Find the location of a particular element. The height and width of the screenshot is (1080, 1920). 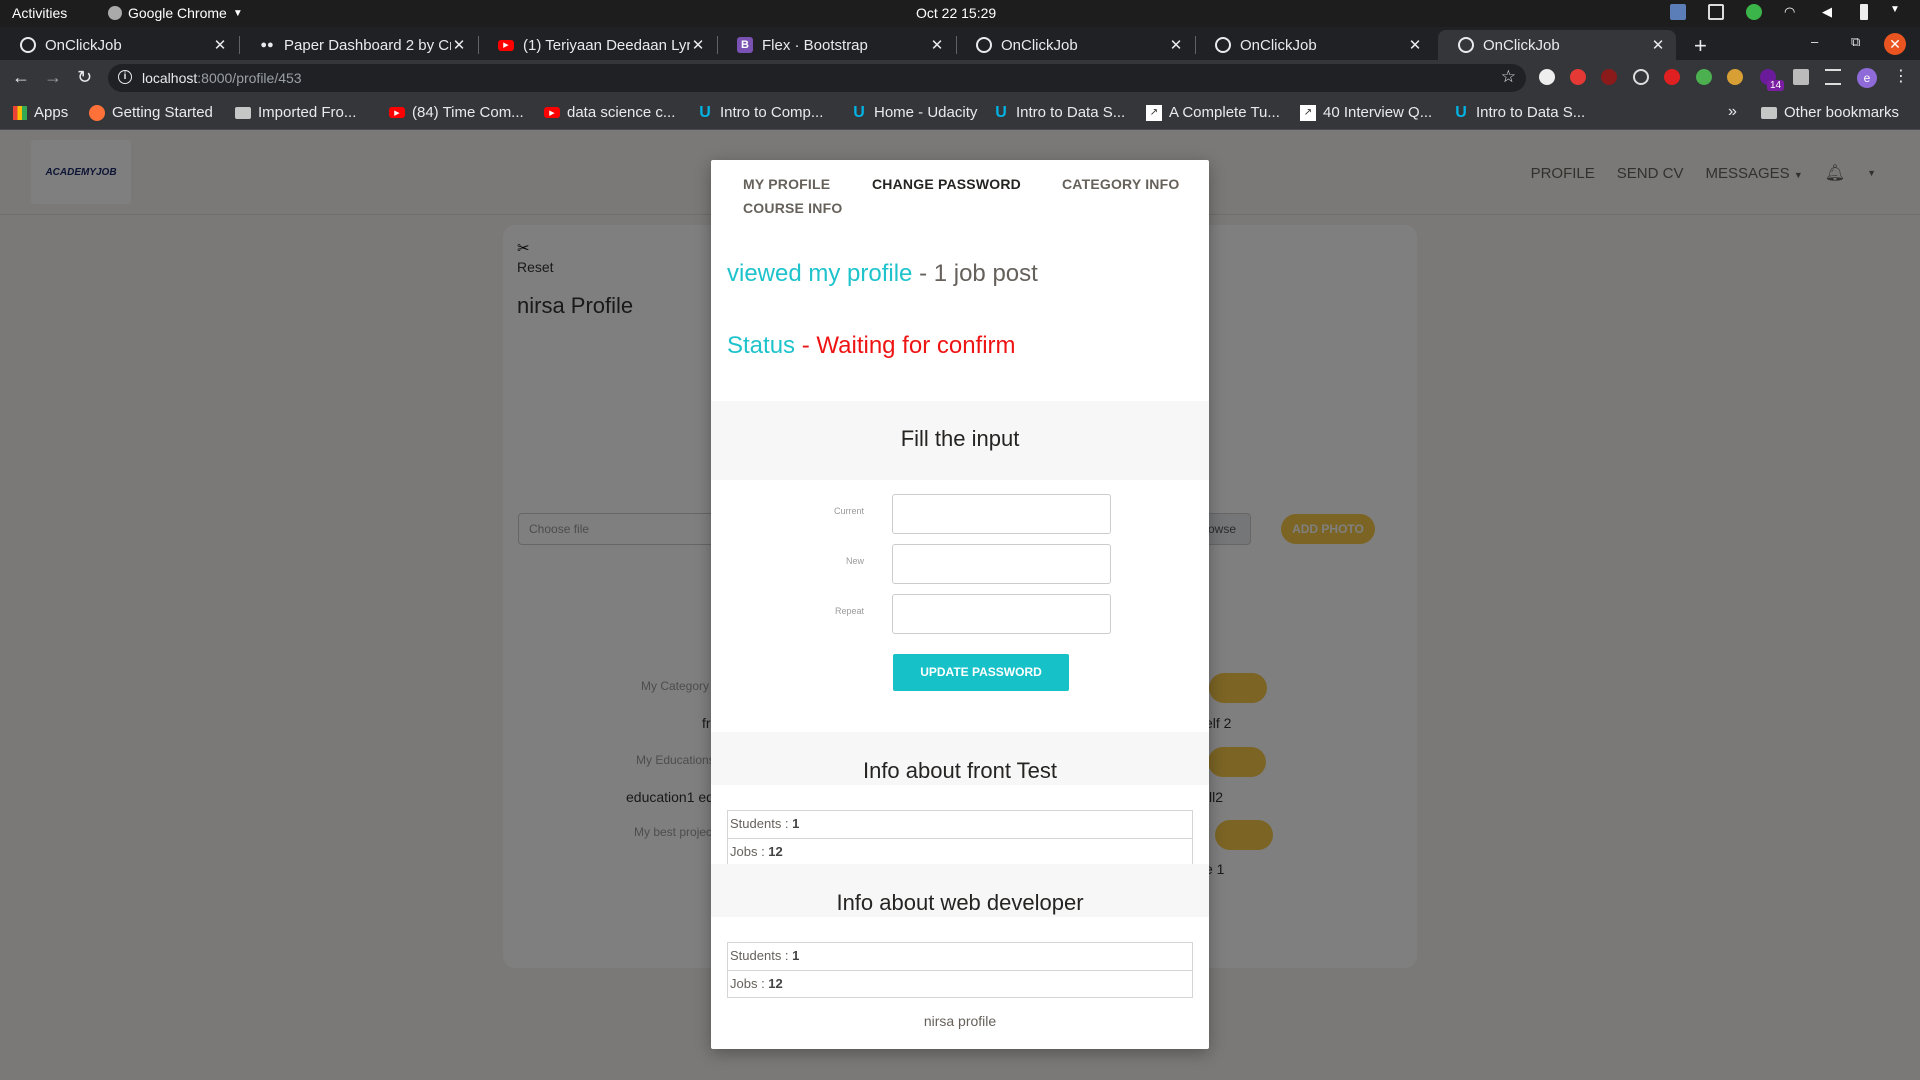

tab-my-profile: MY PROFILE is located at coordinates (786, 184).